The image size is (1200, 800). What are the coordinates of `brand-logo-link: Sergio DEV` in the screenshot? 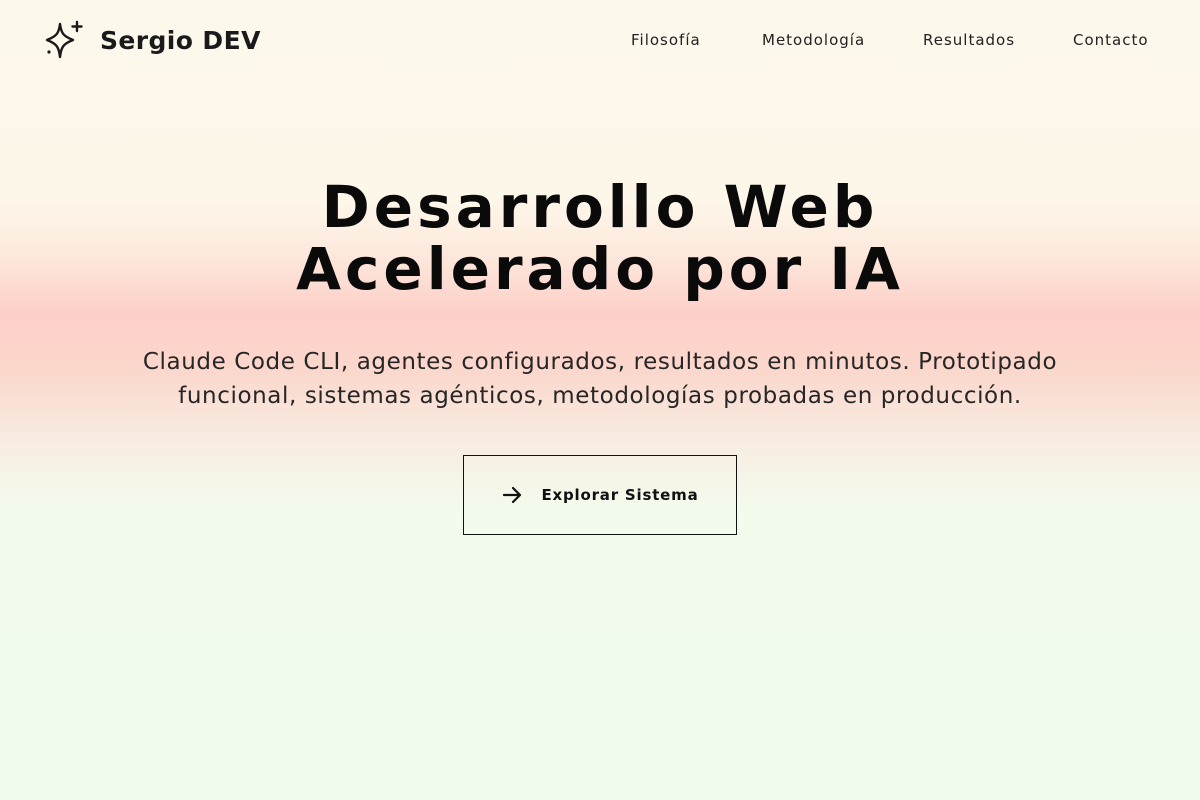 It's located at (152, 40).